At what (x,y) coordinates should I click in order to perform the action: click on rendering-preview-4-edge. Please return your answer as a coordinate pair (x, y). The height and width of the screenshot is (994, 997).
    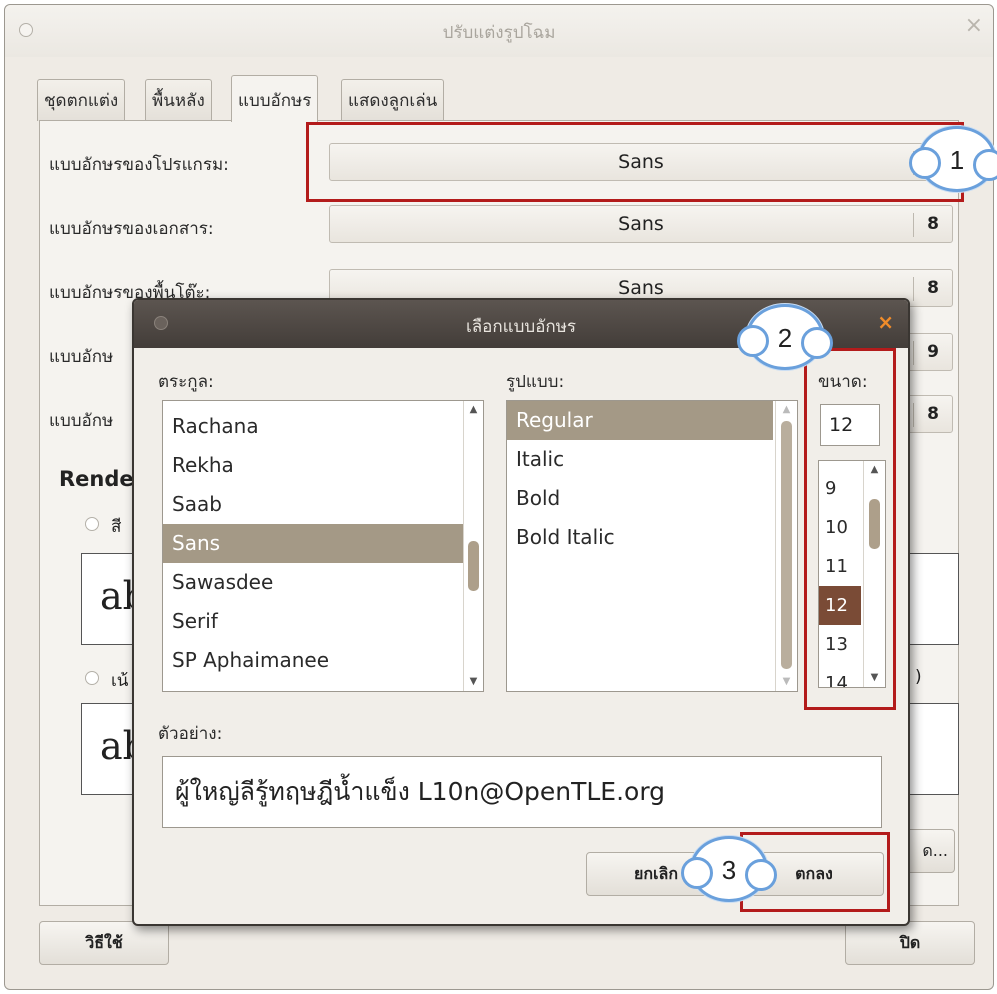
    Looking at the image, I should click on (932, 749).